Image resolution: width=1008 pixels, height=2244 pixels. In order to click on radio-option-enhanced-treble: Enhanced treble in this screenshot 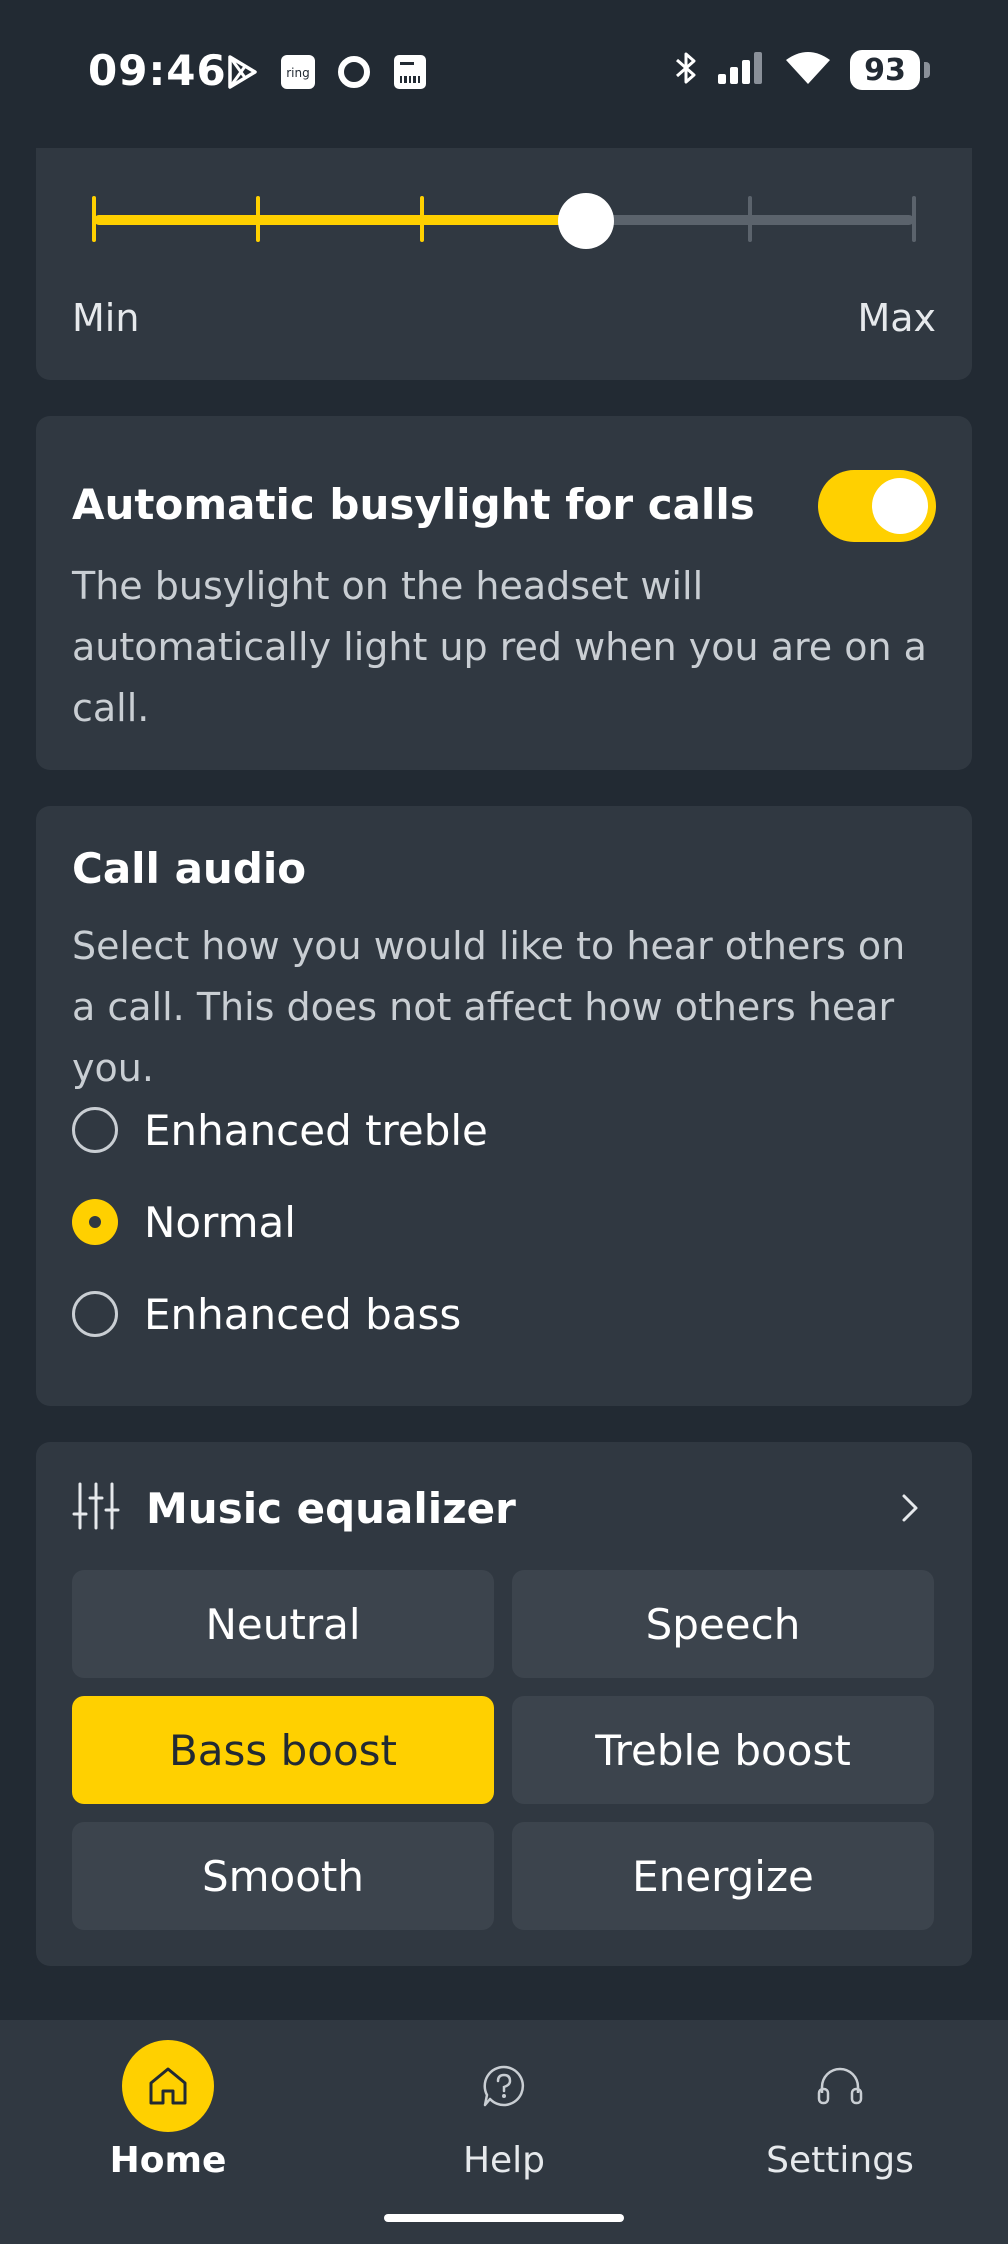, I will do `click(280, 1130)`.